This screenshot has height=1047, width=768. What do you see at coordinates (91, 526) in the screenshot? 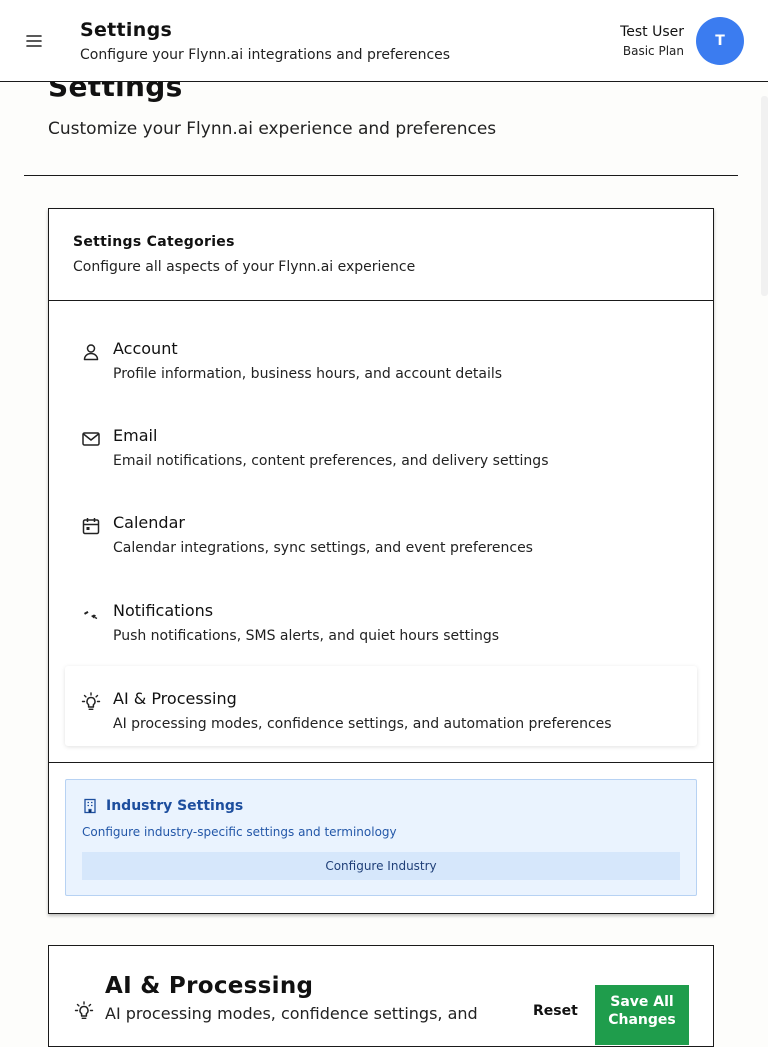
I see `calendar-icon` at bounding box center [91, 526].